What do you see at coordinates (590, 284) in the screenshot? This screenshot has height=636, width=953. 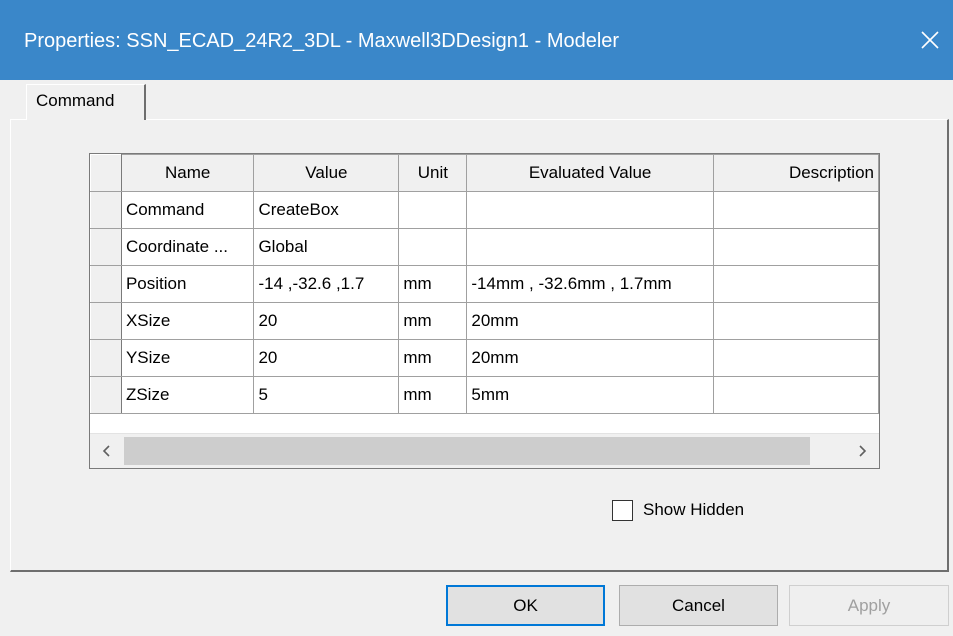 I see `cell-evaluated-value: -14mm , -32.6mm , 1.7mm` at bounding box center [590, 284].